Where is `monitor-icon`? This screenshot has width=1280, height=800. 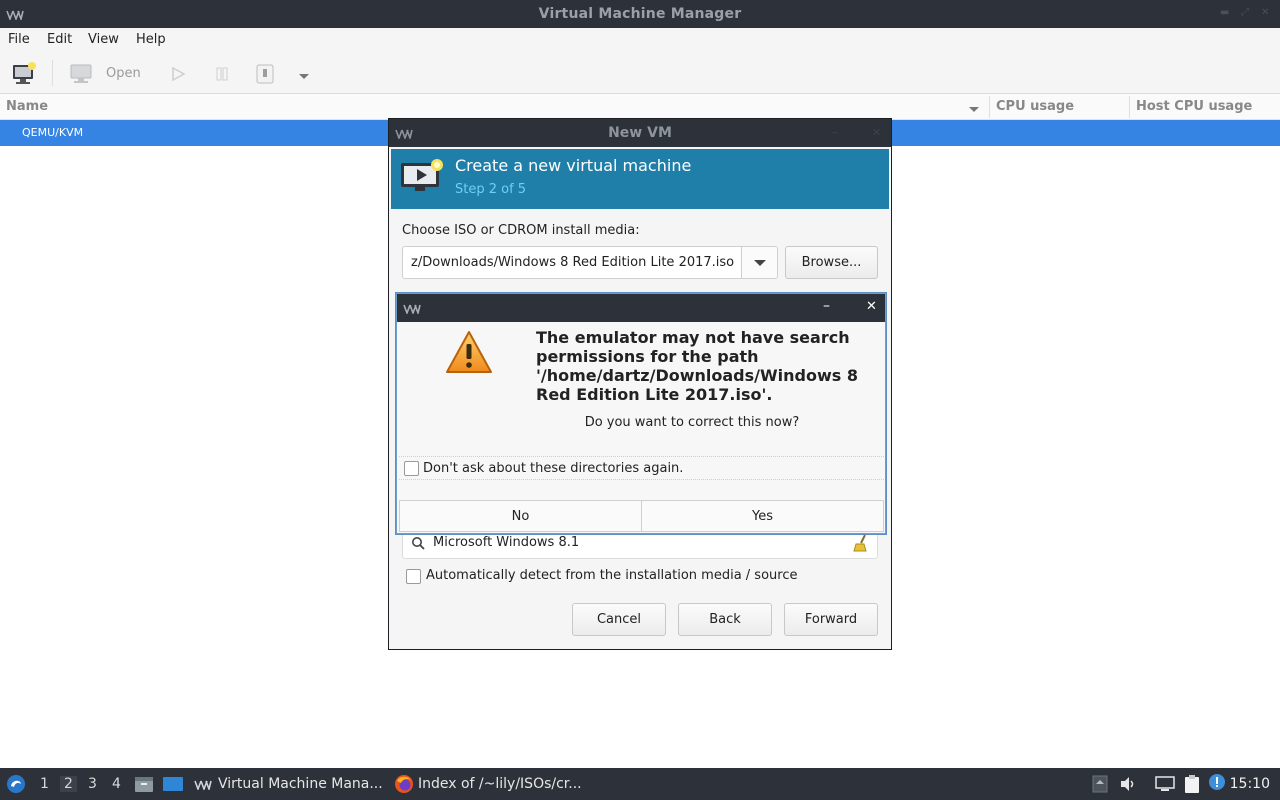
monitor-icon is located at coordinates (81, 73).